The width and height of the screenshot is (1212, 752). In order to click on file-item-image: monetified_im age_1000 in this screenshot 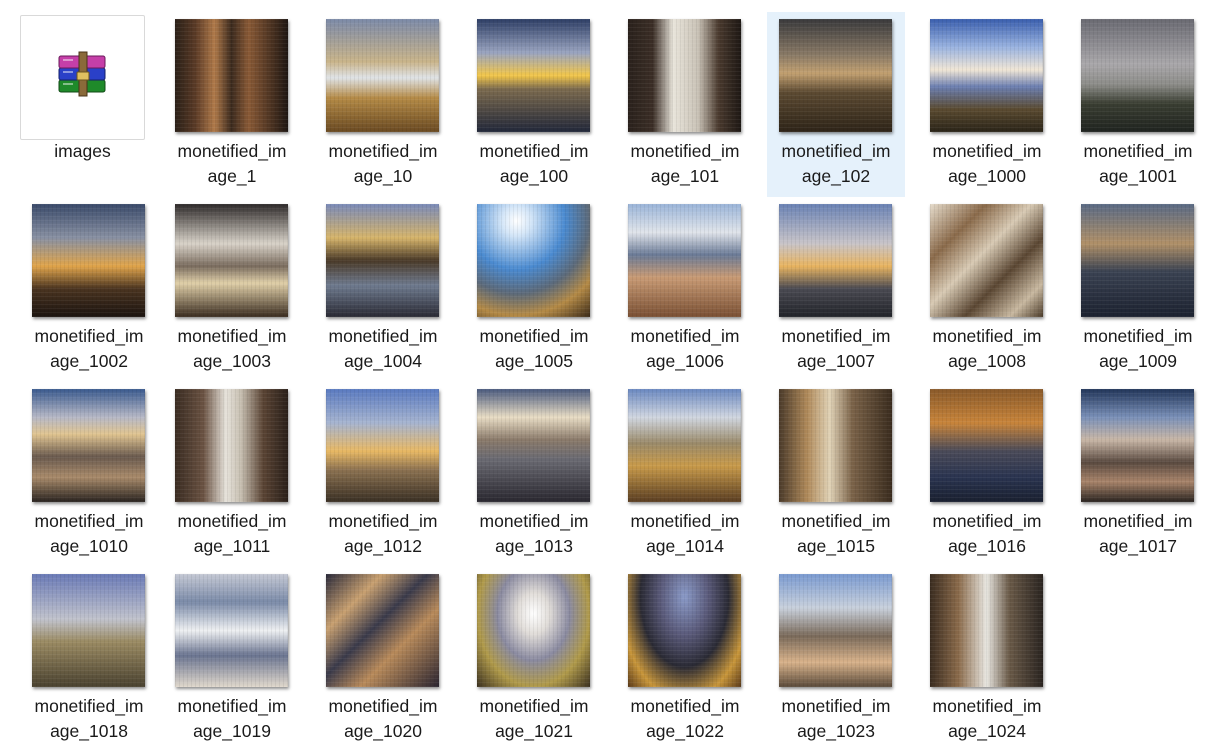, I will do `click(987, 104)`.